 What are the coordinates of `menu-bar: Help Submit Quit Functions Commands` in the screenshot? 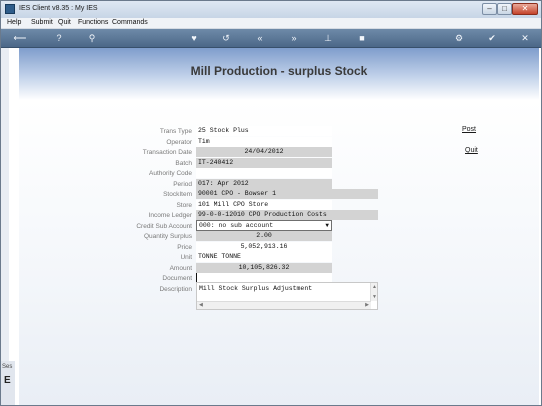 It's located at (271, 23).